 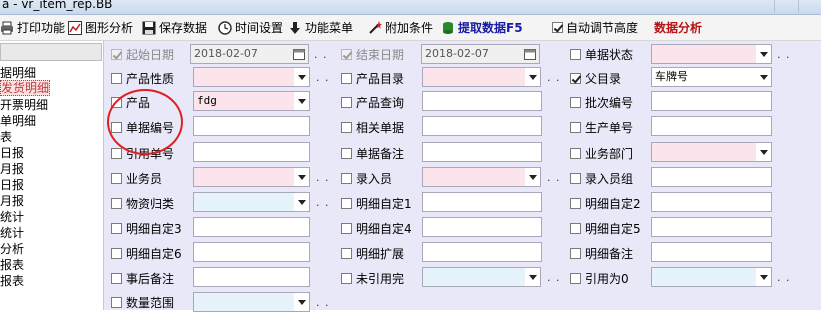 I want to click on ref-zero-option: 引用为0, so click(x=599, y=278).